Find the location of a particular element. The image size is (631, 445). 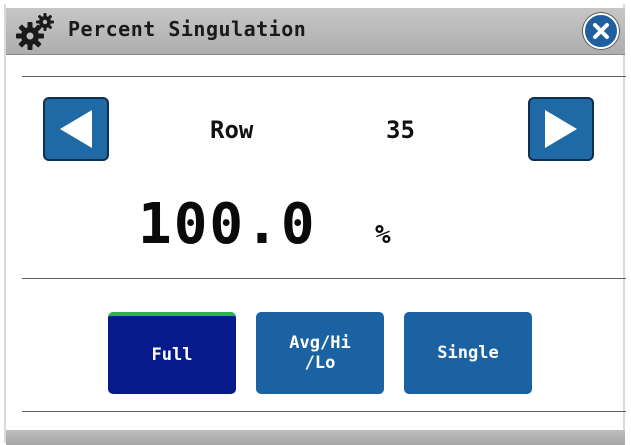

arrow-right-icon is located at coordinates (561, 129).